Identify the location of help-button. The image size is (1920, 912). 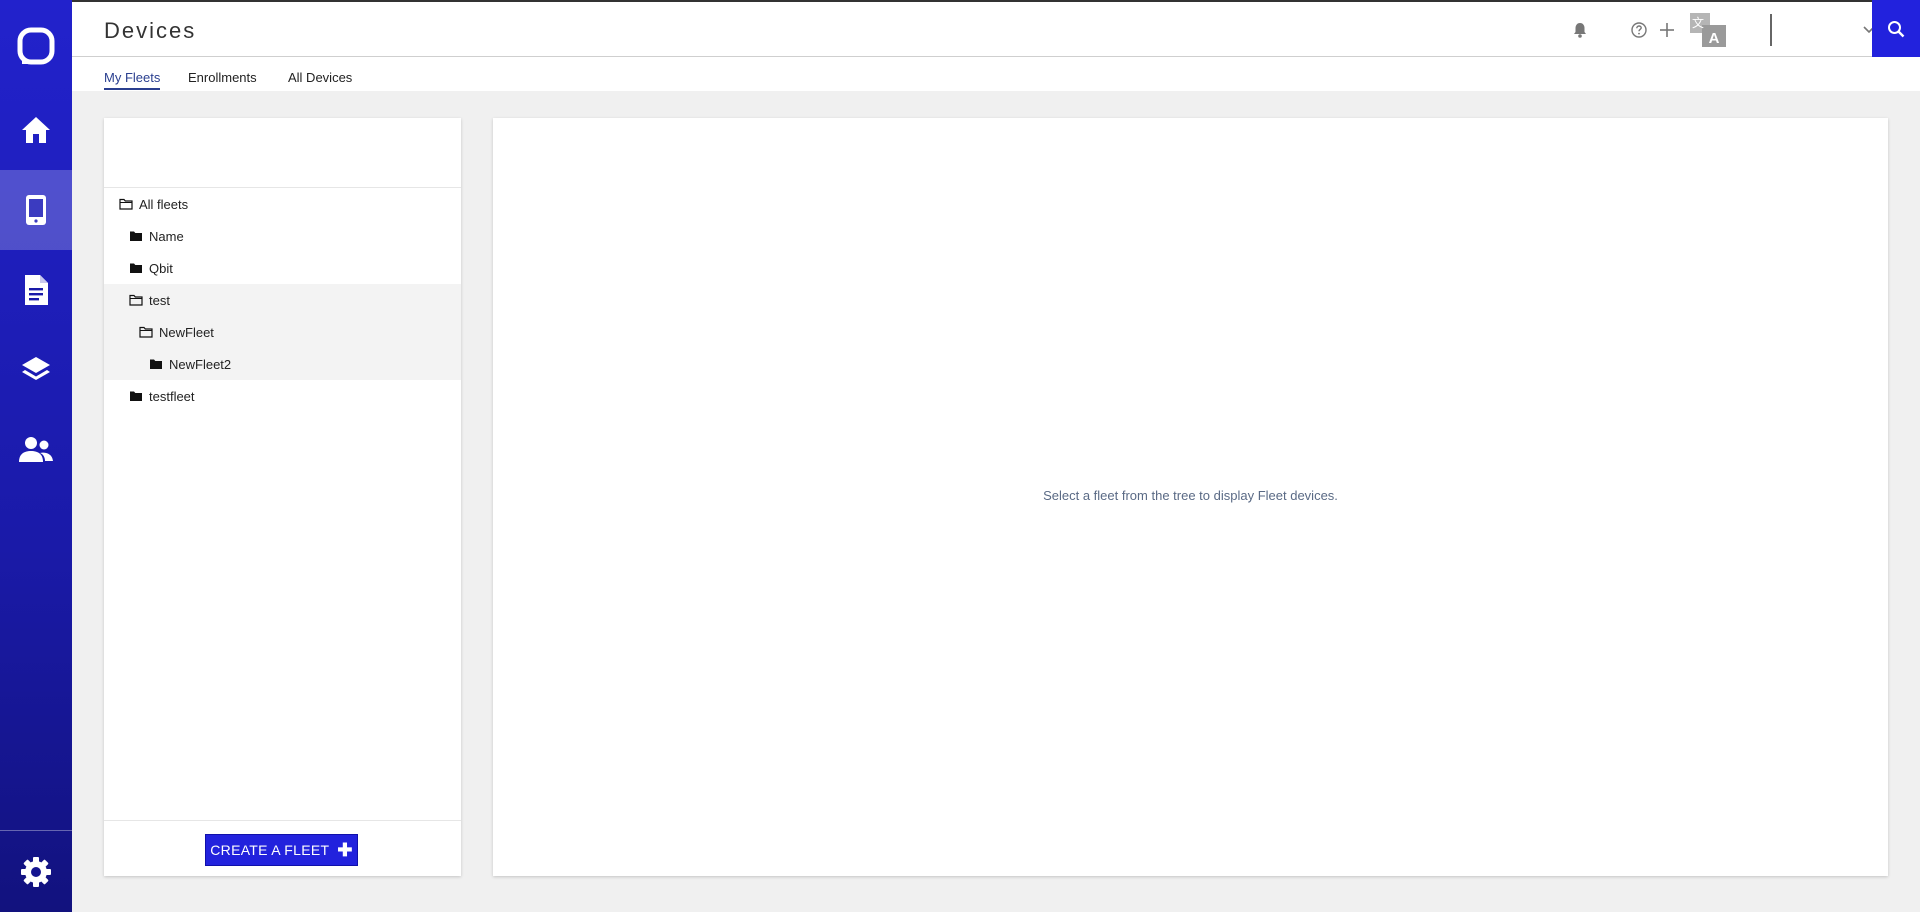
(1639, 30).